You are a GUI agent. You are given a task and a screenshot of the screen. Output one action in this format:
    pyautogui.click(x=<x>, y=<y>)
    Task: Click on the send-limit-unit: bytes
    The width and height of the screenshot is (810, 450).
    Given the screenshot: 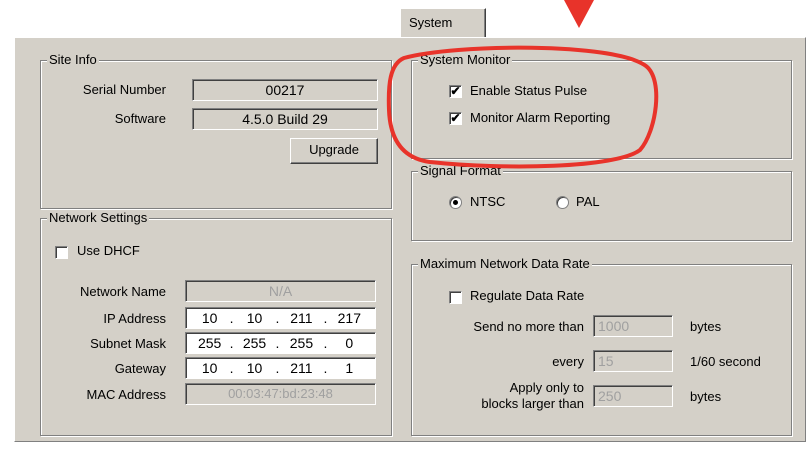 What is the action you would take?
    pyautogui.click(x=706, y=326)
    